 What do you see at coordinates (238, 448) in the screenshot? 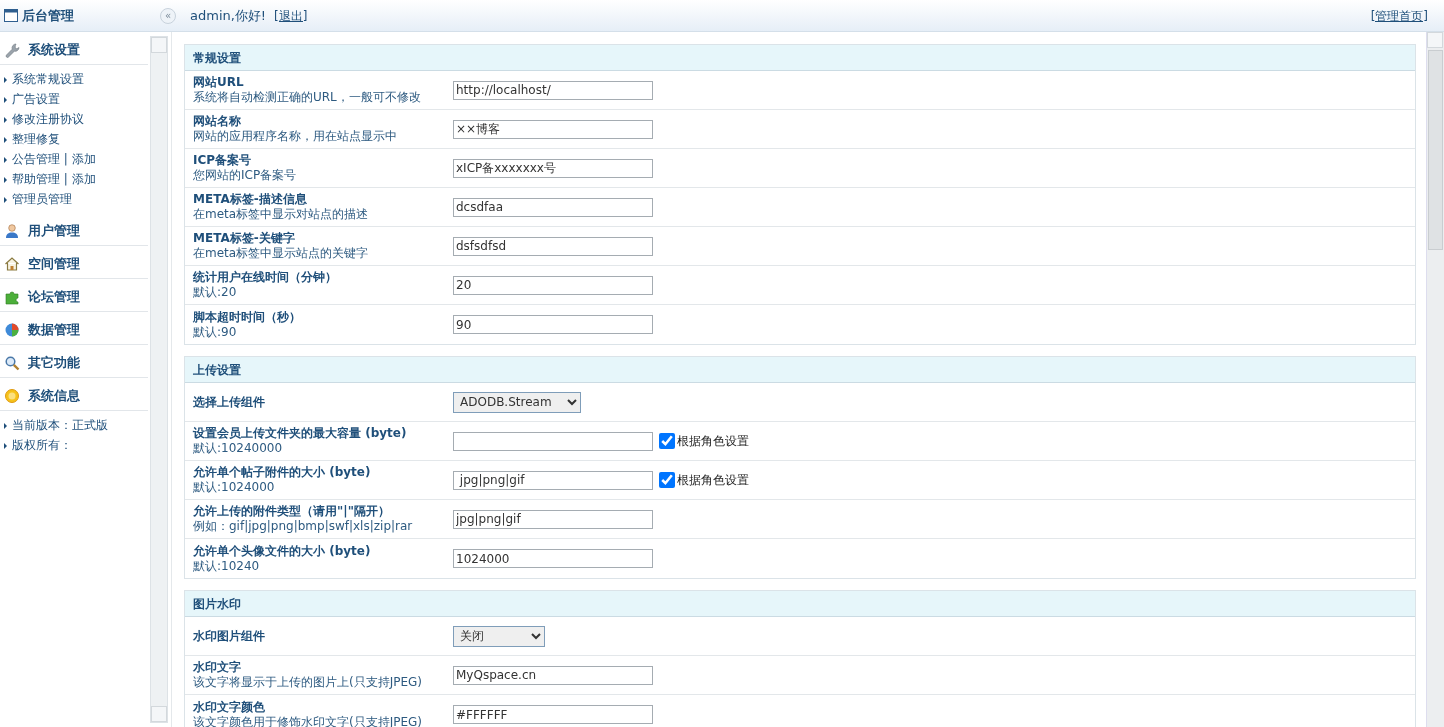
I see `field-hint: 默认:10240000` at bounding box center [238, 448].